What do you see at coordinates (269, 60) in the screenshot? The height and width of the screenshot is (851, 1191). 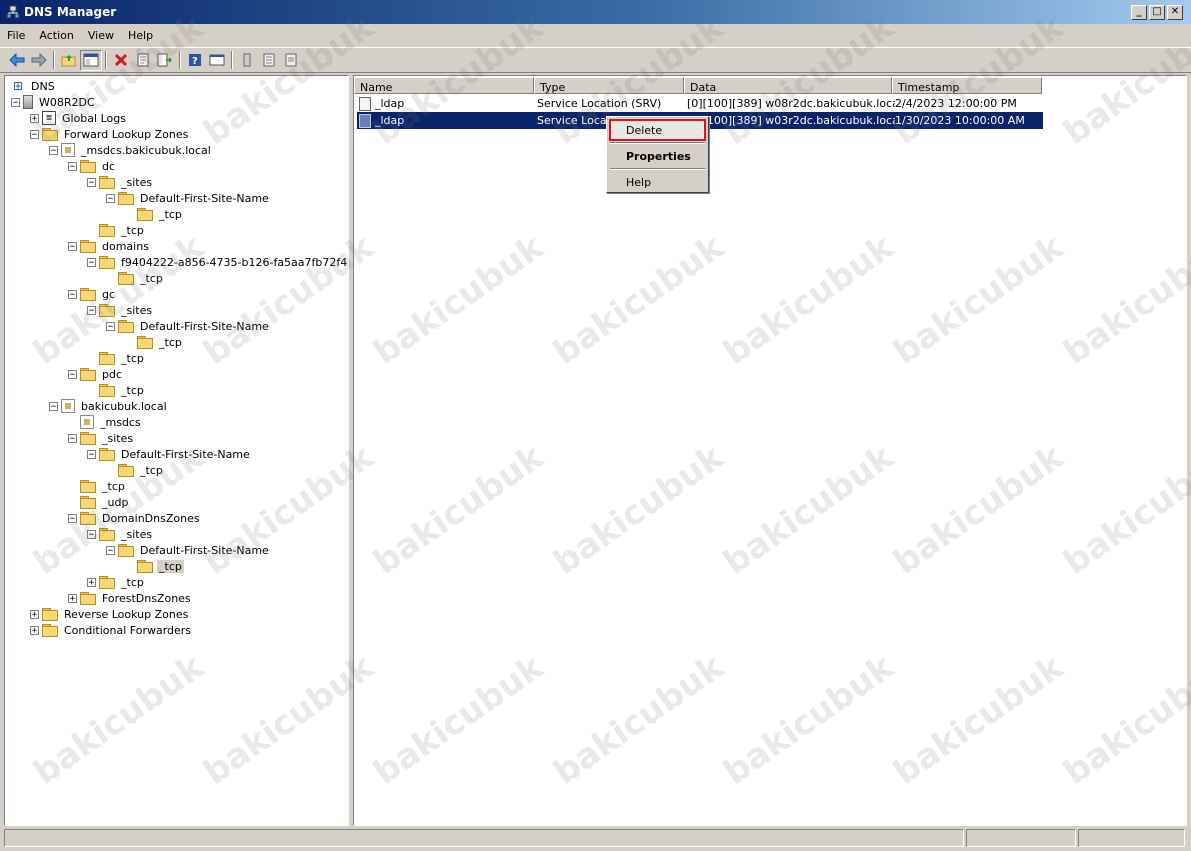 I see `zone-list-icon` at bounding box center [269, 60].